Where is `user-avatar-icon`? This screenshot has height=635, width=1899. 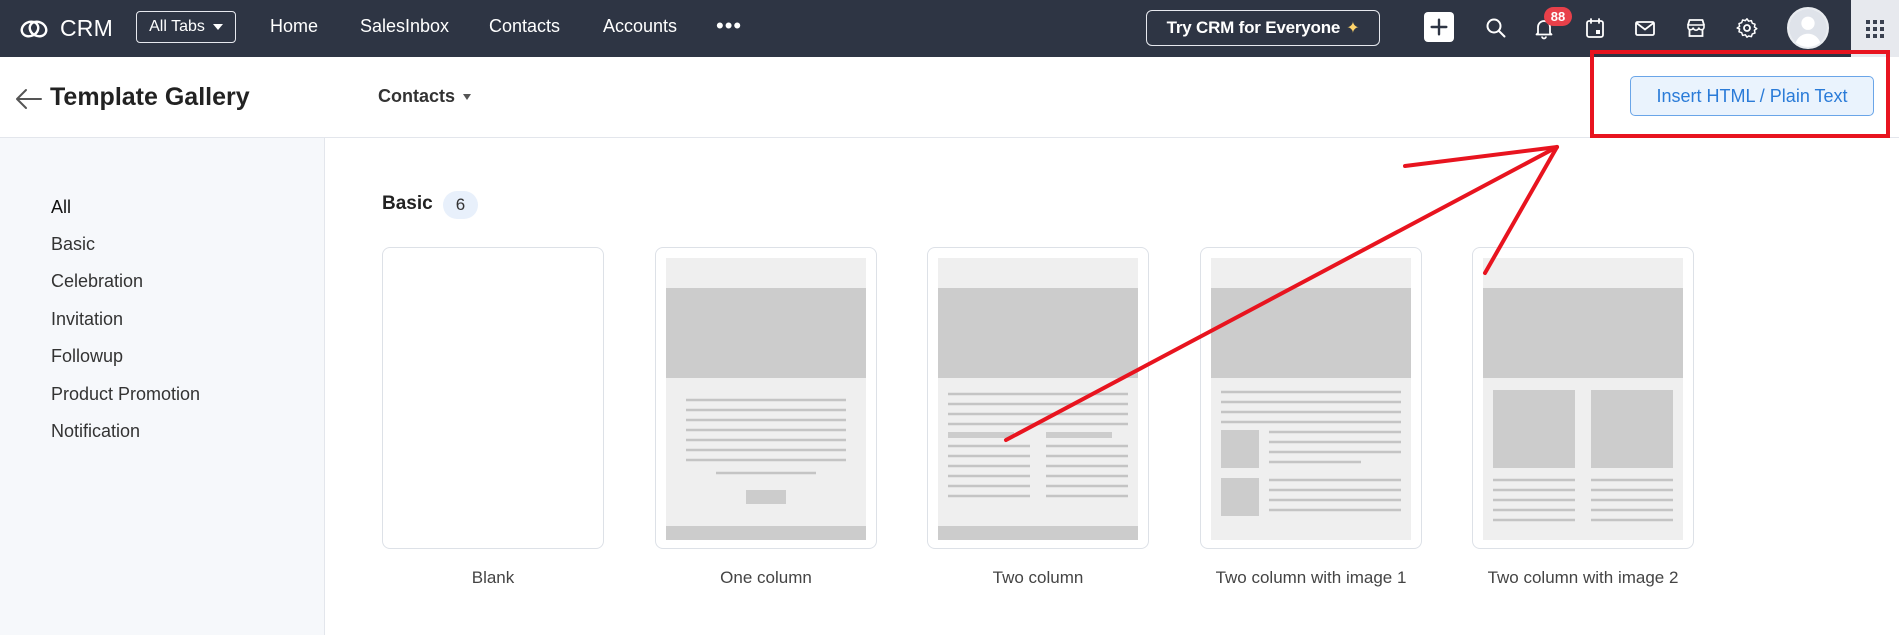 user-avatar-icon is located at coordinates (1808, 28).